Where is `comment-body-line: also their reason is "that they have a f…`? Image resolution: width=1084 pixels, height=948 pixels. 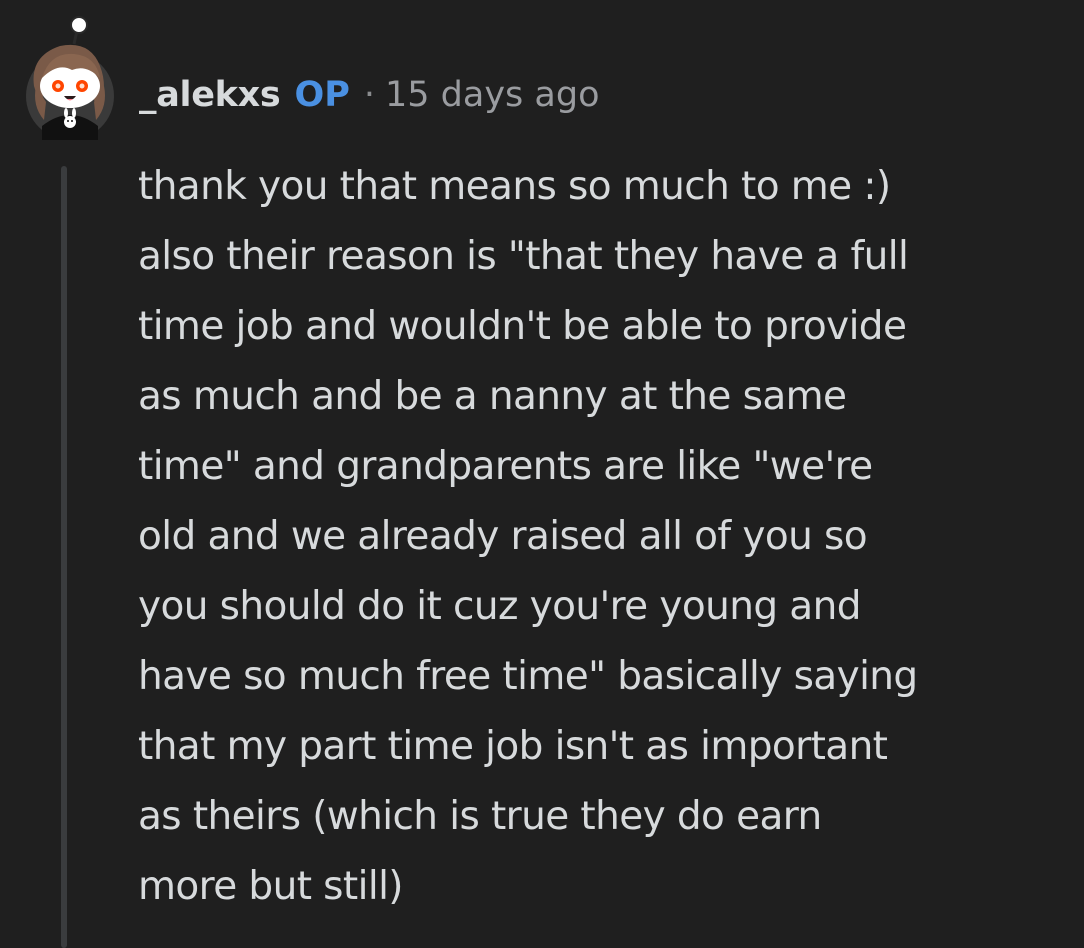
comment-body-line: also their reason is "that they have a f… is located at coordinates (523, 256).